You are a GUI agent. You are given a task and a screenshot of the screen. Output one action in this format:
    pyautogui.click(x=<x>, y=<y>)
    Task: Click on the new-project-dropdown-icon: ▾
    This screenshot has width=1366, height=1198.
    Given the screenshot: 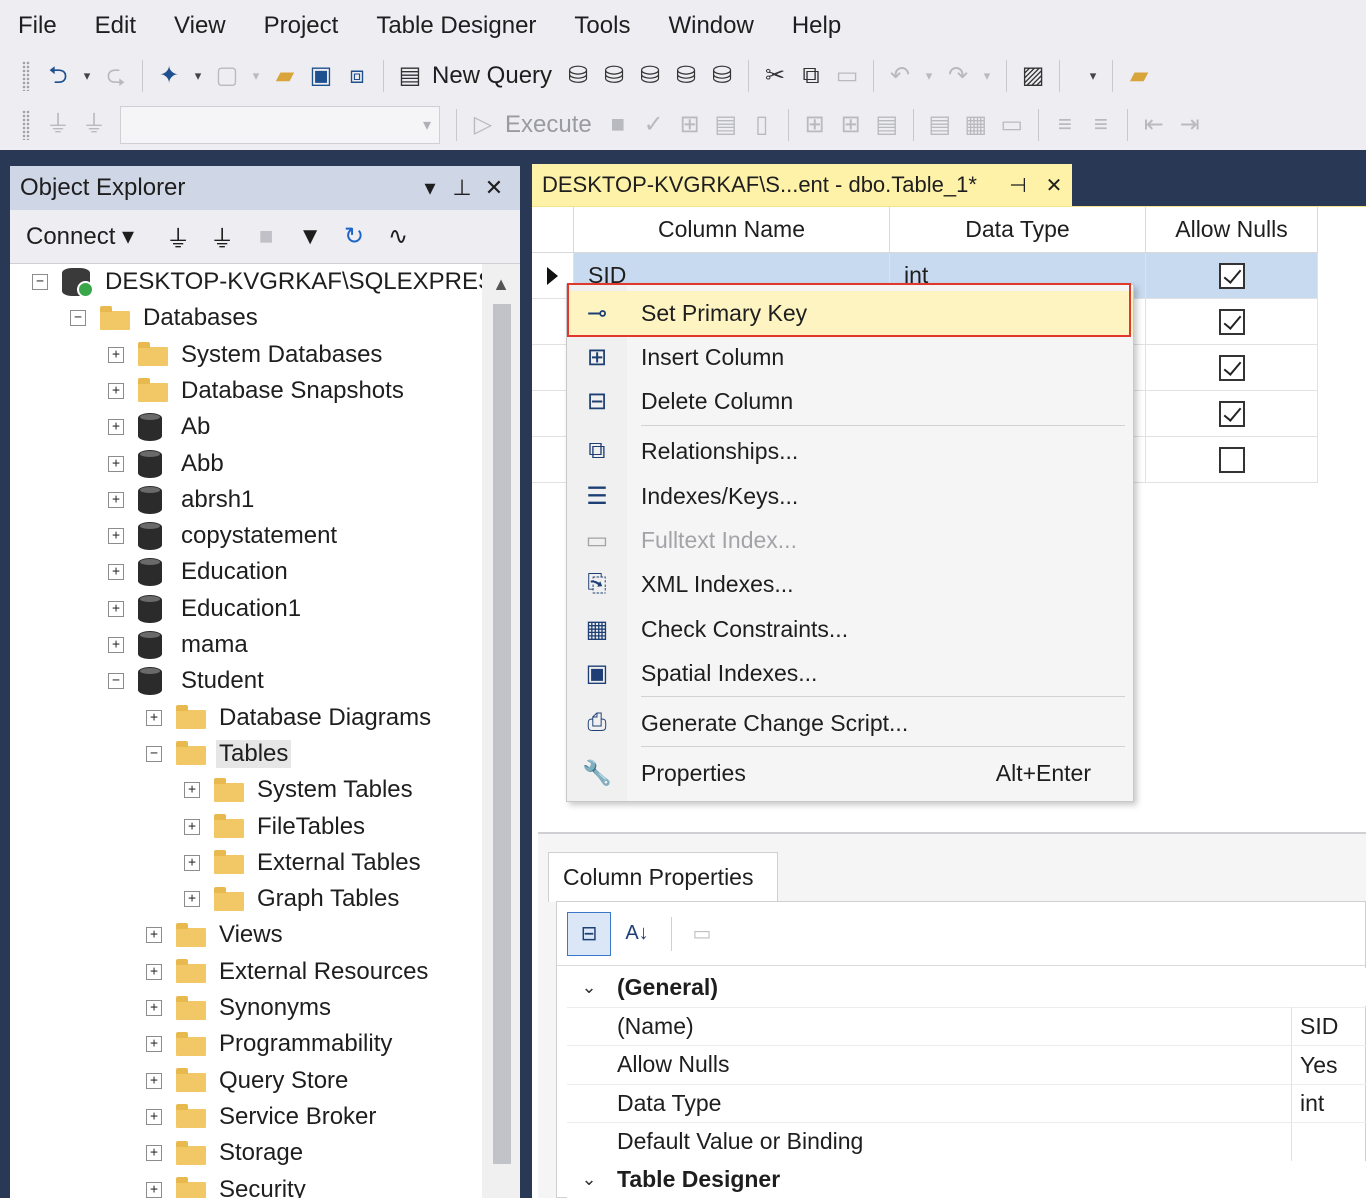 What is the action you would take?
    pyautogui.click(x=198, y=76)
    